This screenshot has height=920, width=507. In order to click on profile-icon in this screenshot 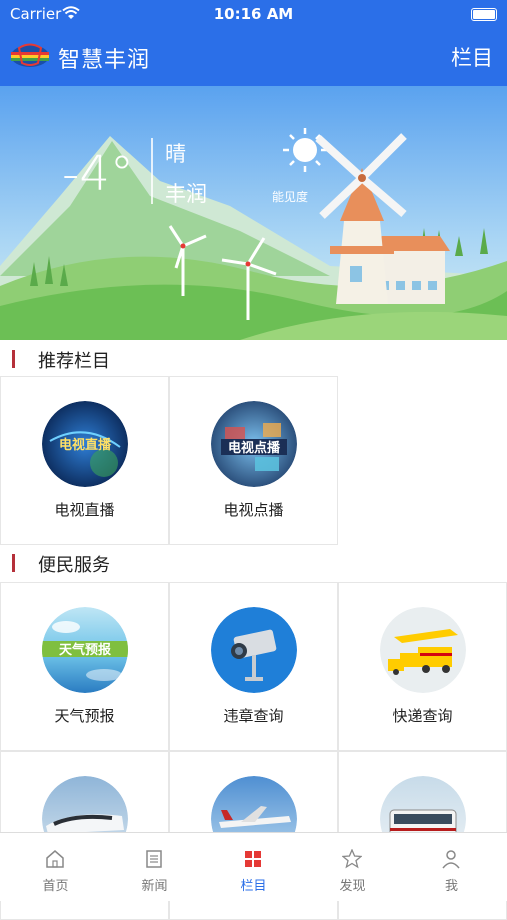, I will do `click(451, 859)`.